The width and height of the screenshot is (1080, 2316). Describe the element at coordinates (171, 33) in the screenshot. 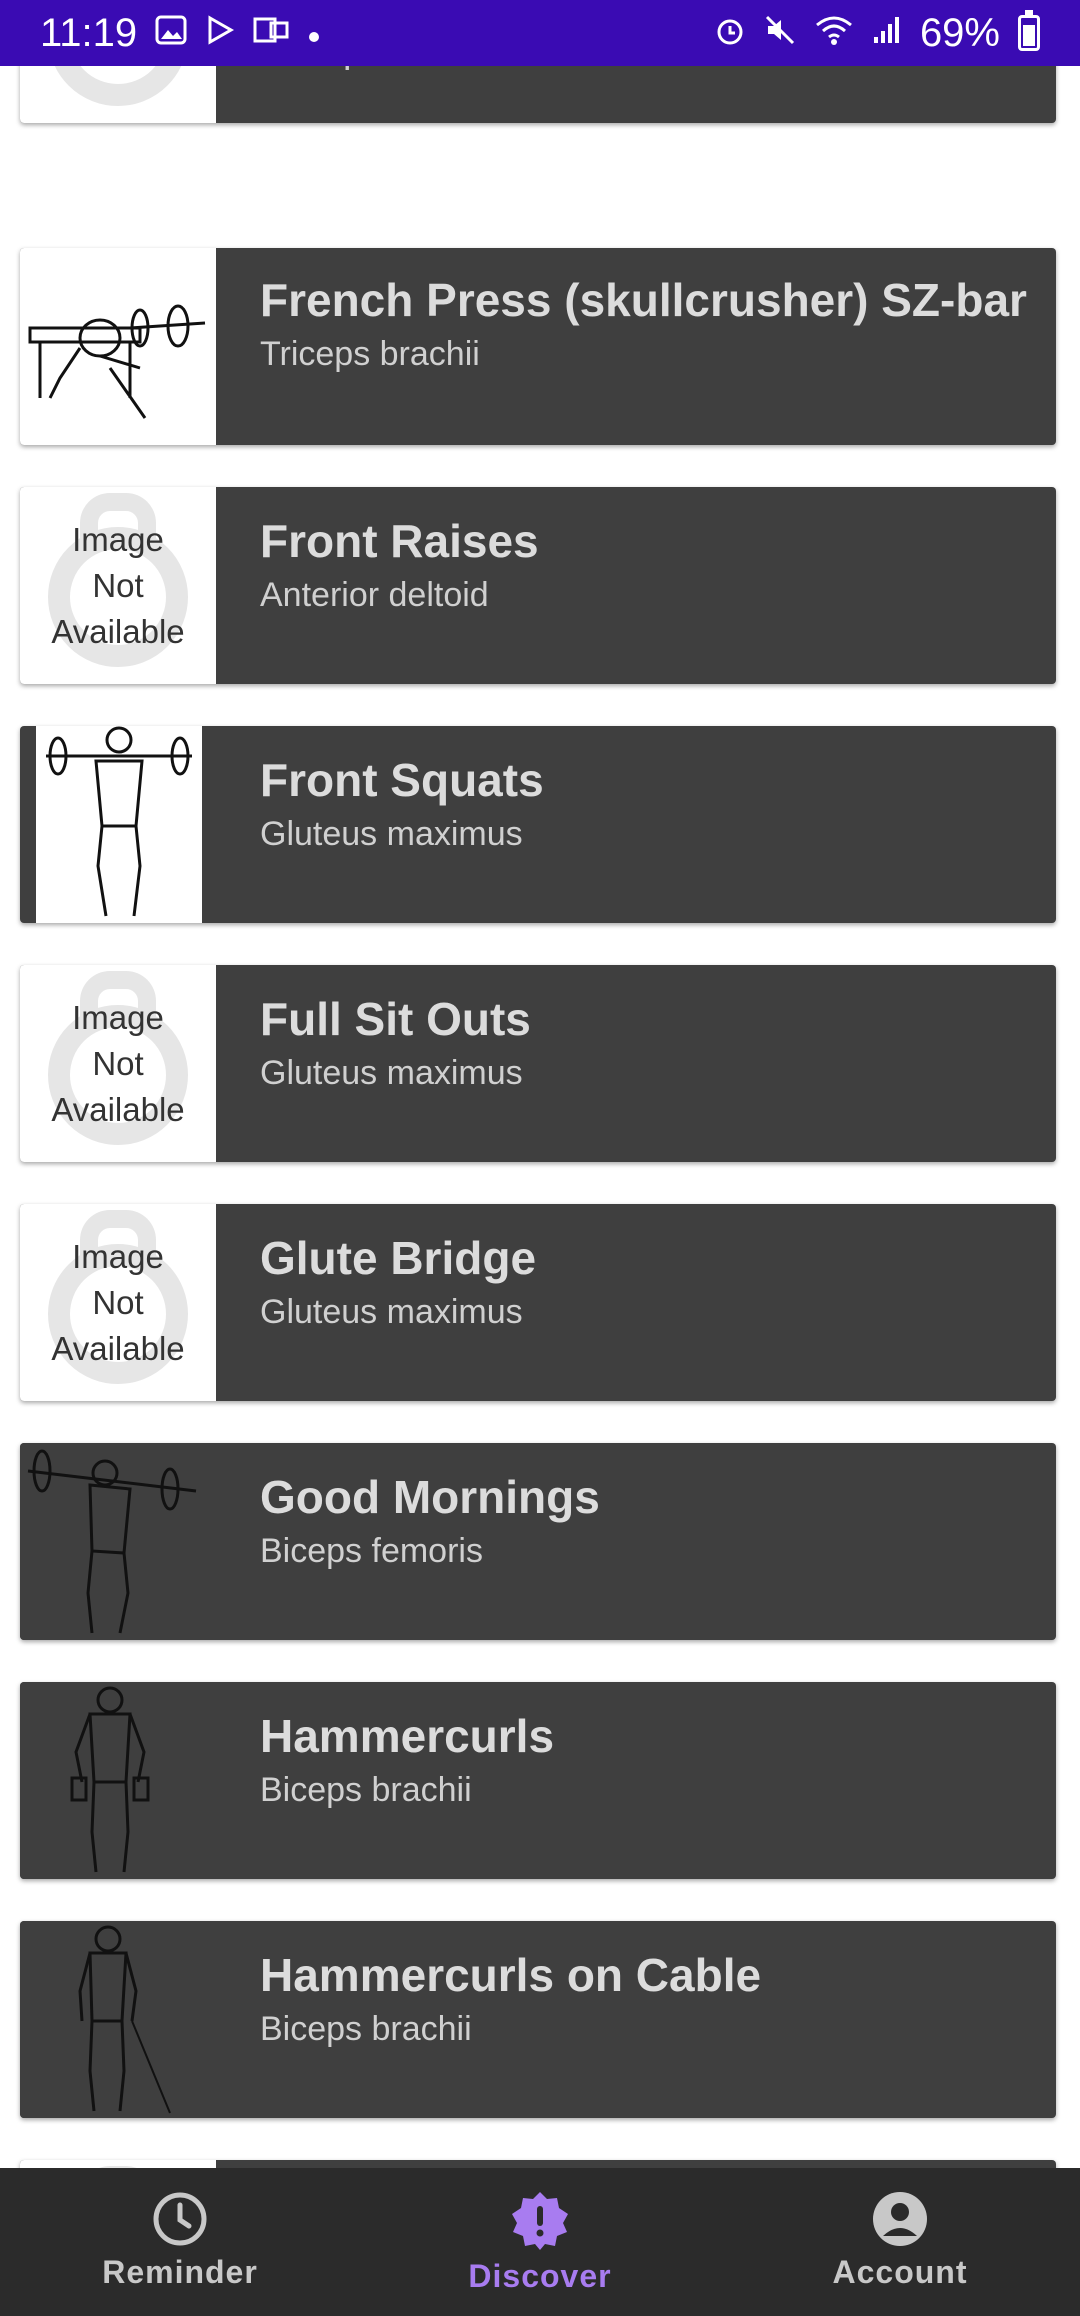

I see `gallery-icon` at that location.